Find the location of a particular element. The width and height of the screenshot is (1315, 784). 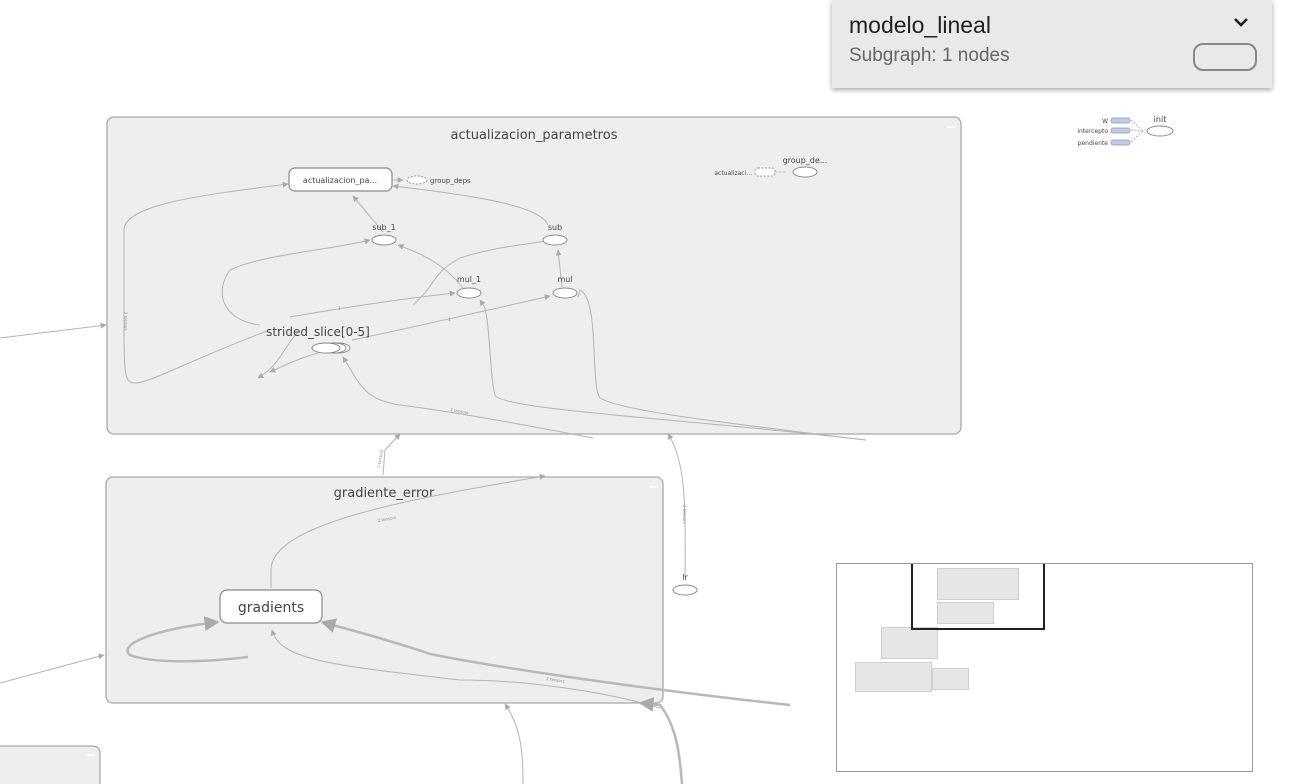

node-shape-legend is located at coordinates (1225, 57).